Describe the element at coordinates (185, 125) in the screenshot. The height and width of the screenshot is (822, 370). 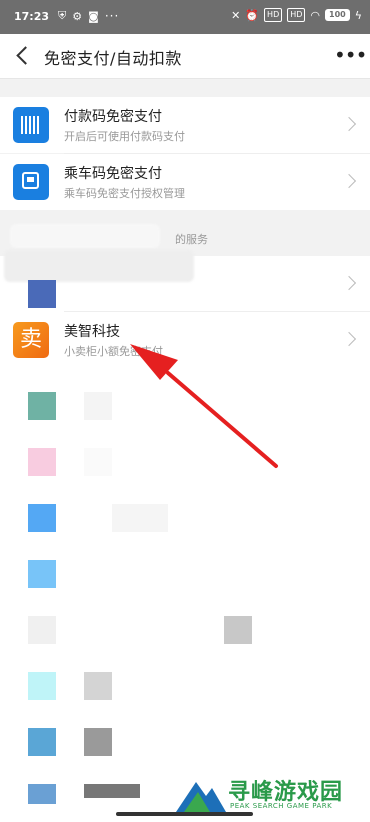
I see `list-item-payment-code: 付款码免密支付 开启后可使用付款码支付` at that location.